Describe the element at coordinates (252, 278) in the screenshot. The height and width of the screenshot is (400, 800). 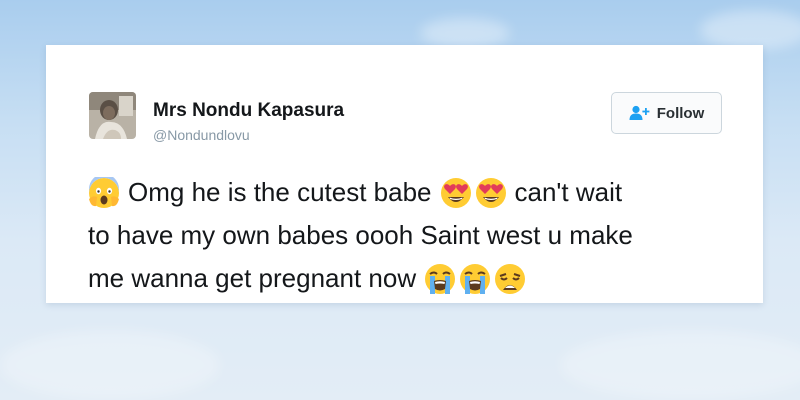
I see `tweet-text-line3: me wanna get pregnant now` at that location.